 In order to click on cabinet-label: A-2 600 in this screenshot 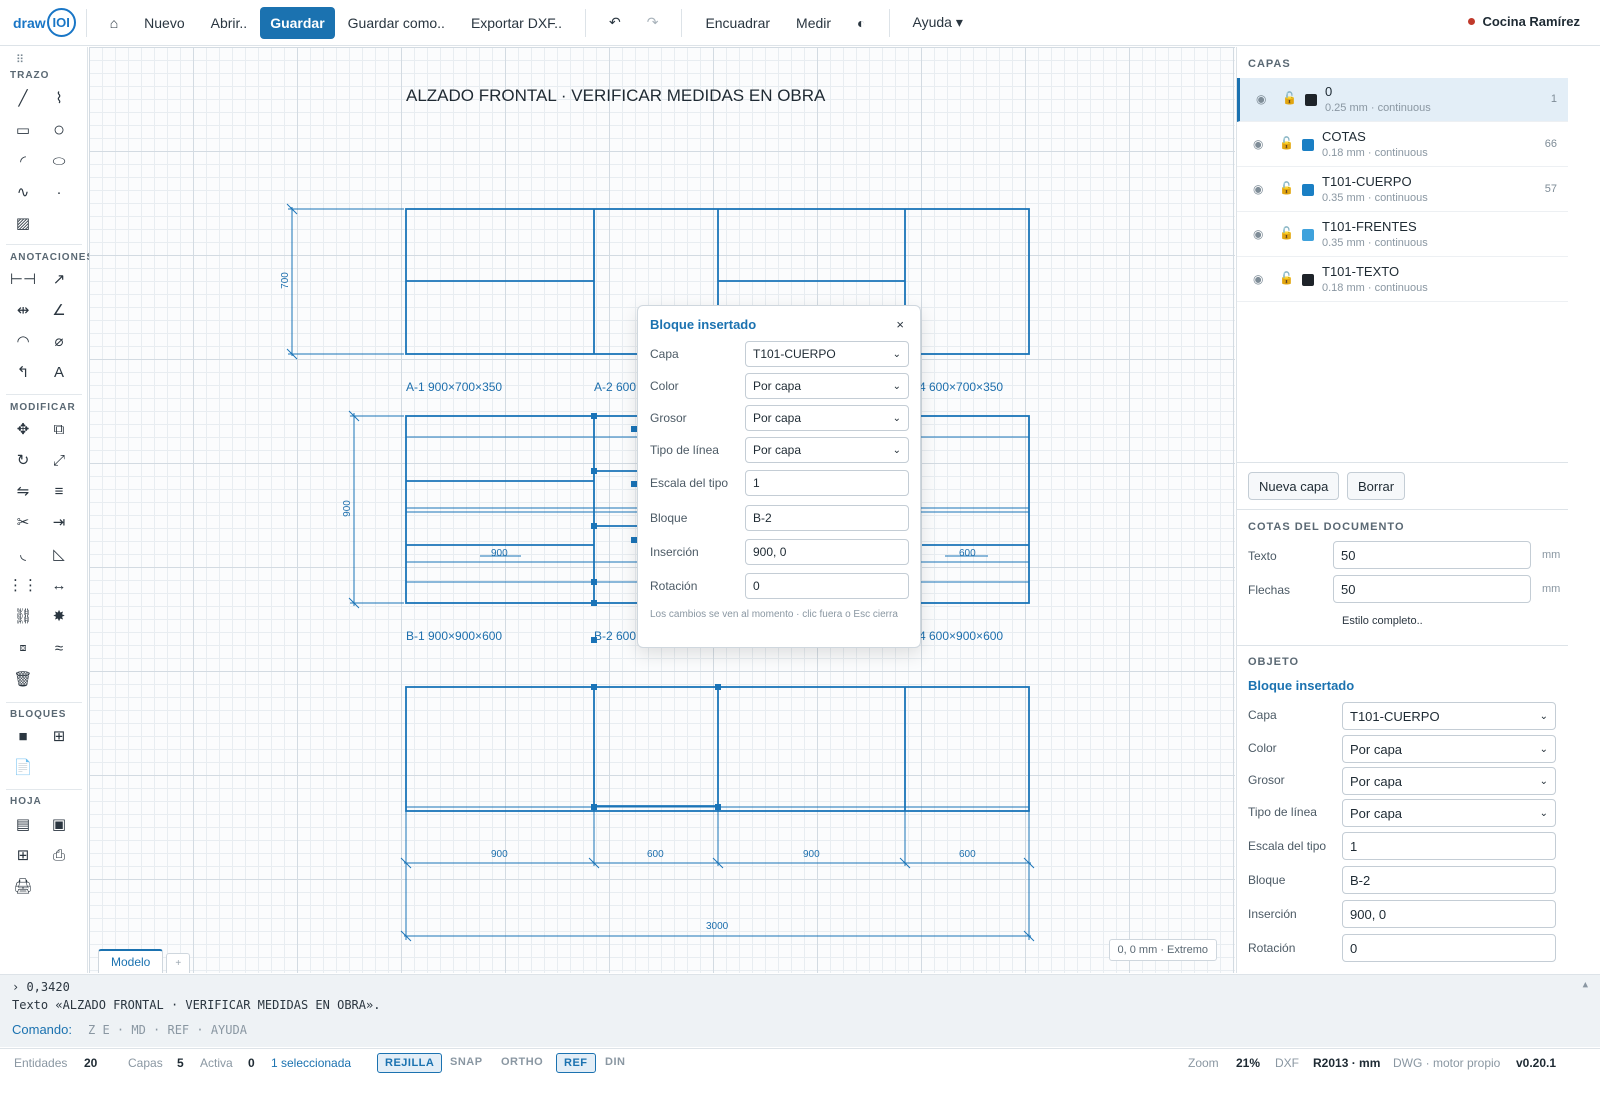, I will do `click(615, 387)`.